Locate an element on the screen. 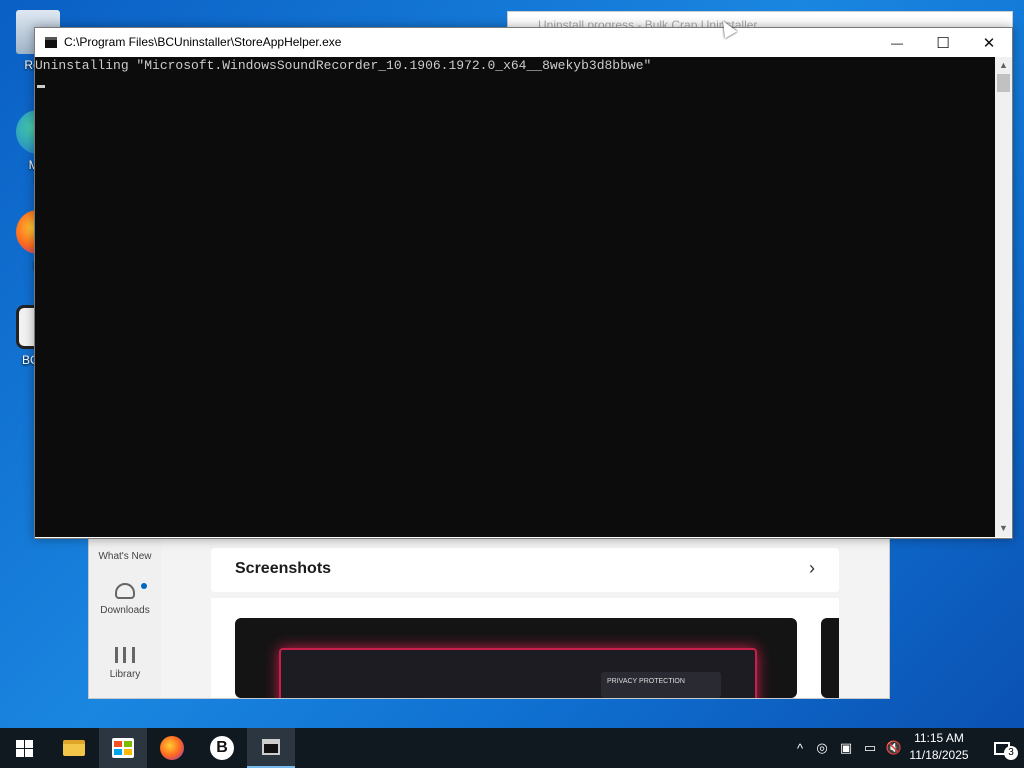 This screenshot has height=768, width=1024. taskbar-microsoft-store is located at coordinates (123, 748).